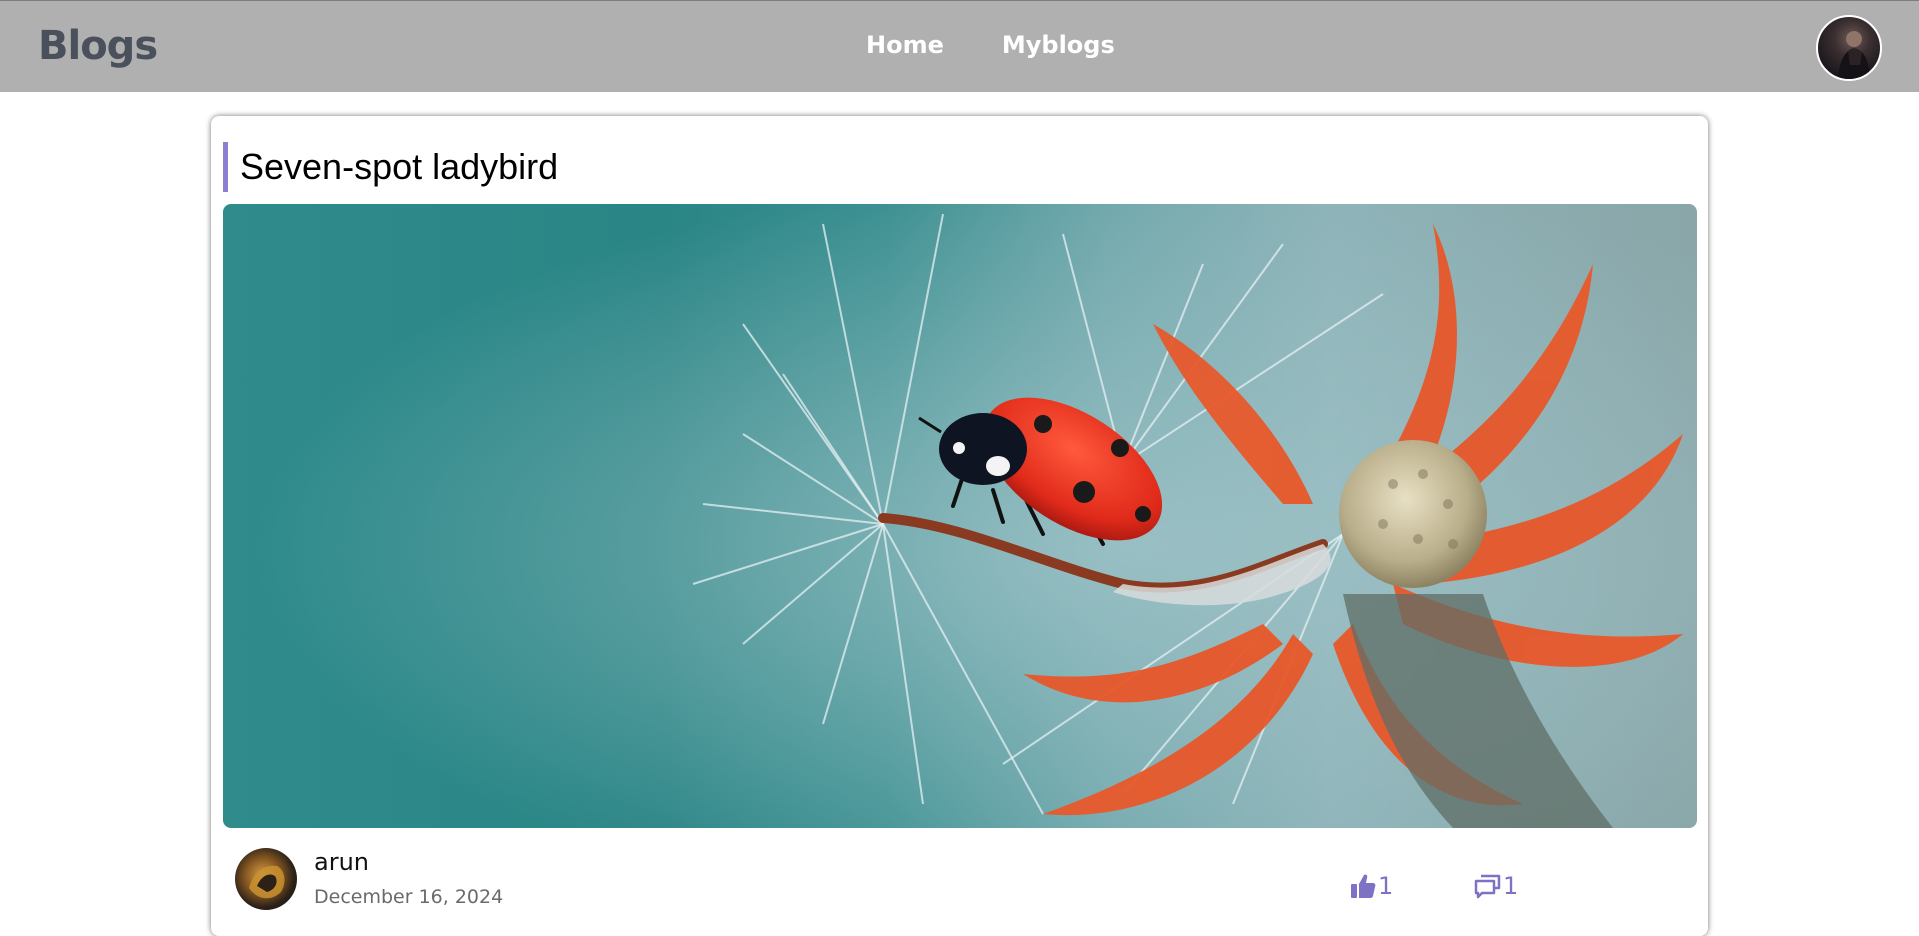 The image size is (1919, 936). What do you see at coordinates (1854, 55) in the screenshot?
I see `user-avatar-image` at bounding box center [1854, 55].